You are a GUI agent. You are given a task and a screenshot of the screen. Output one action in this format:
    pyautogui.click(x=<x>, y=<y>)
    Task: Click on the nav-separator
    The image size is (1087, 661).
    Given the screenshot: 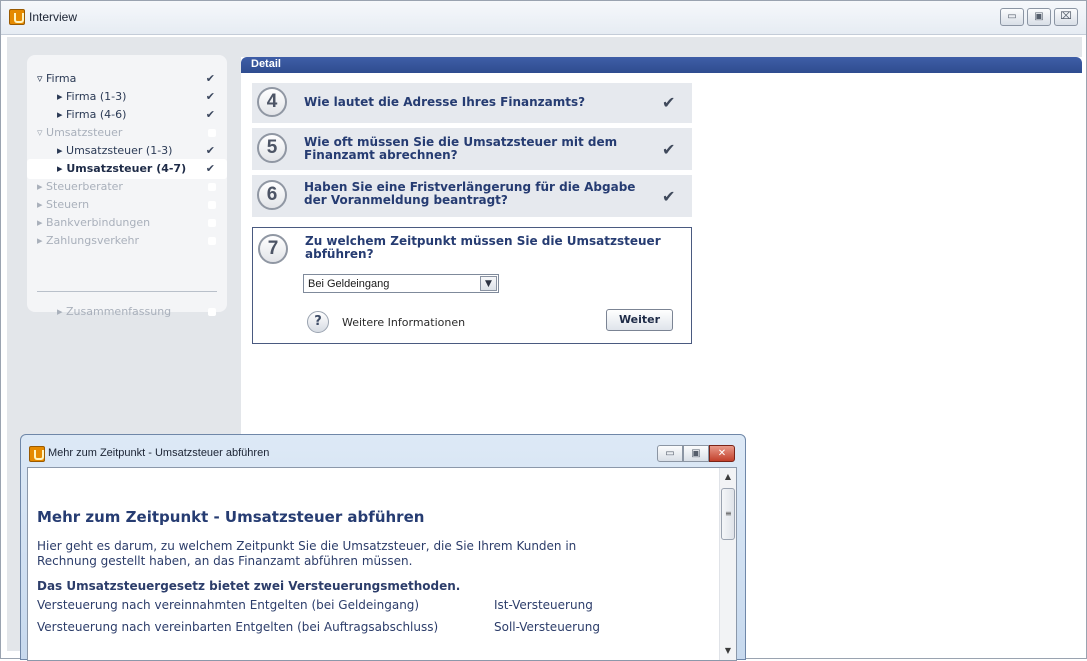 What is the action you would take?
    pyautogui.click(x=127, y=291)
    